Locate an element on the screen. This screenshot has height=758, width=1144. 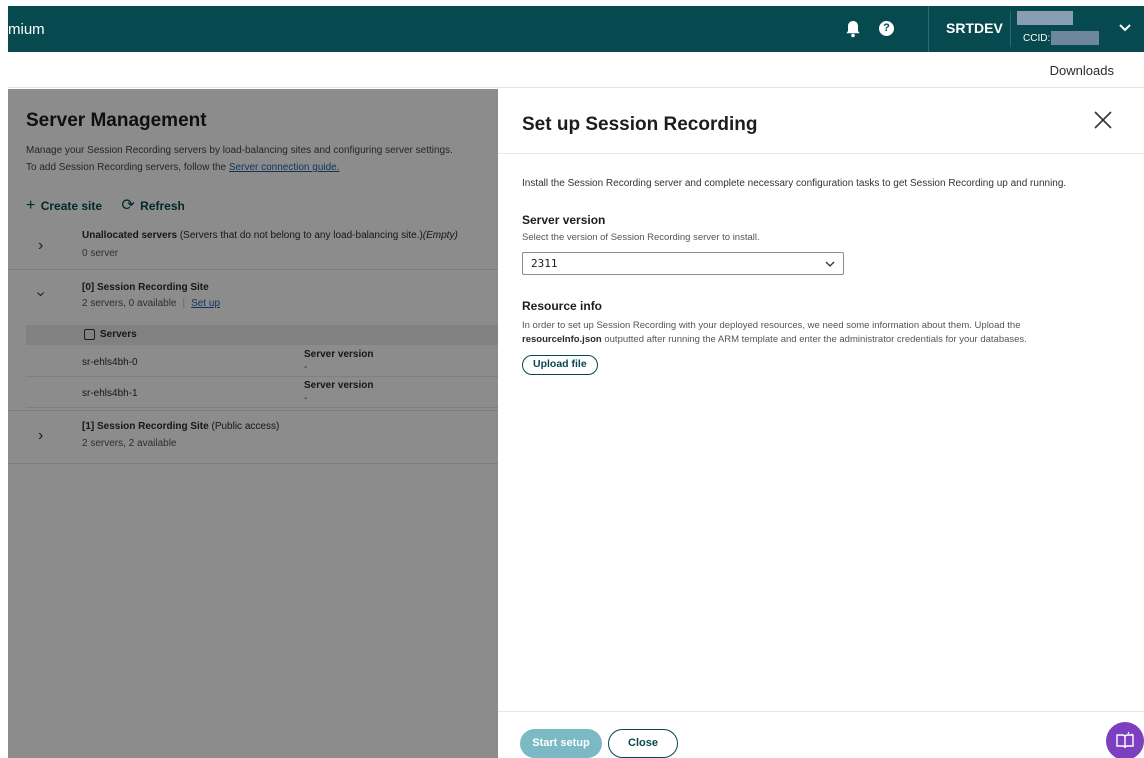
book-lightbulb-icon is located at coordinates (1125, 740).